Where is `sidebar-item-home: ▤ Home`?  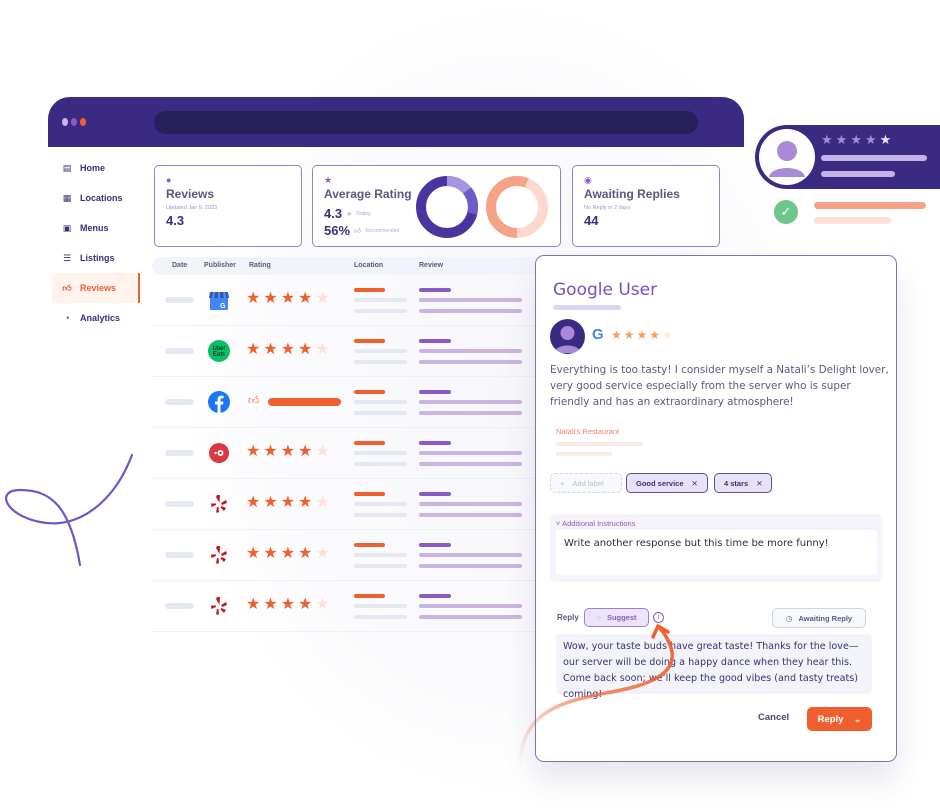
sidebar-item-home: ▤ Home is located at coordinates (93, 168).